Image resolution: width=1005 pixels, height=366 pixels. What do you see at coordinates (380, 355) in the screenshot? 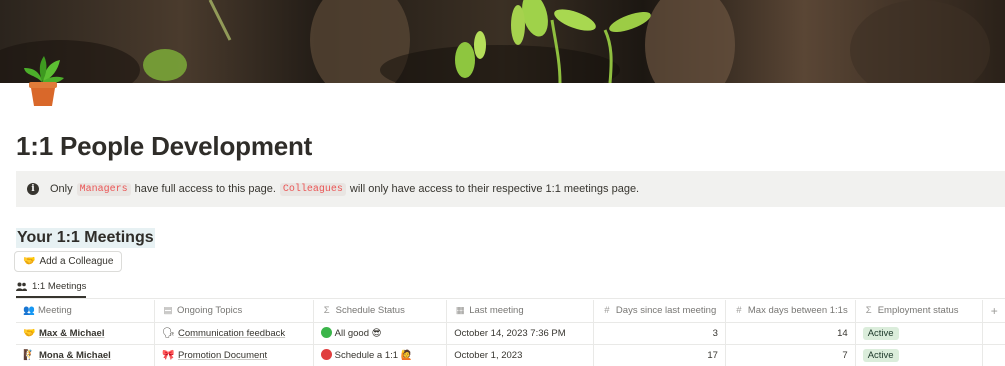
I see `status-cell: Schedule a 1:1 🙋` at bounding box center [380, 355].